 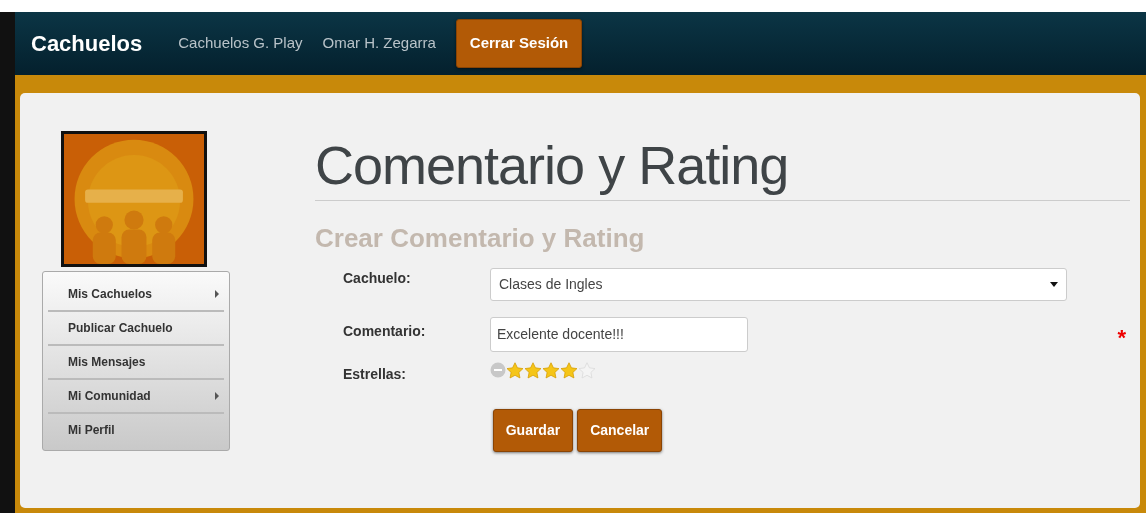 What do you see at coordinates (778, 284) in the screenshot?
I see `select-field: Clases de Ingles` at bounding box center [778, 284].